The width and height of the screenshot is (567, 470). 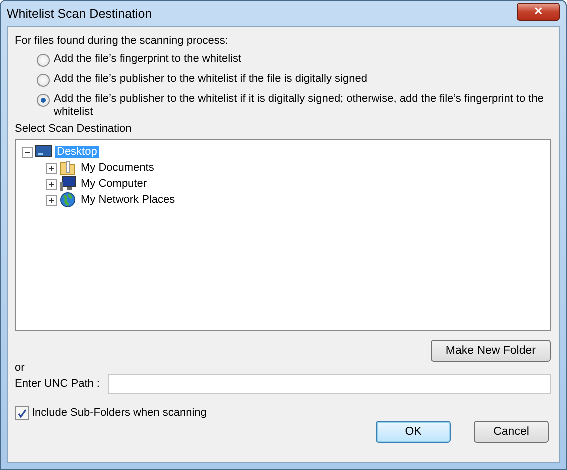 I want to click on option-label: Add the file’s publisher to the whitelist if the file is digitally signed, so click(x=211, y=79).